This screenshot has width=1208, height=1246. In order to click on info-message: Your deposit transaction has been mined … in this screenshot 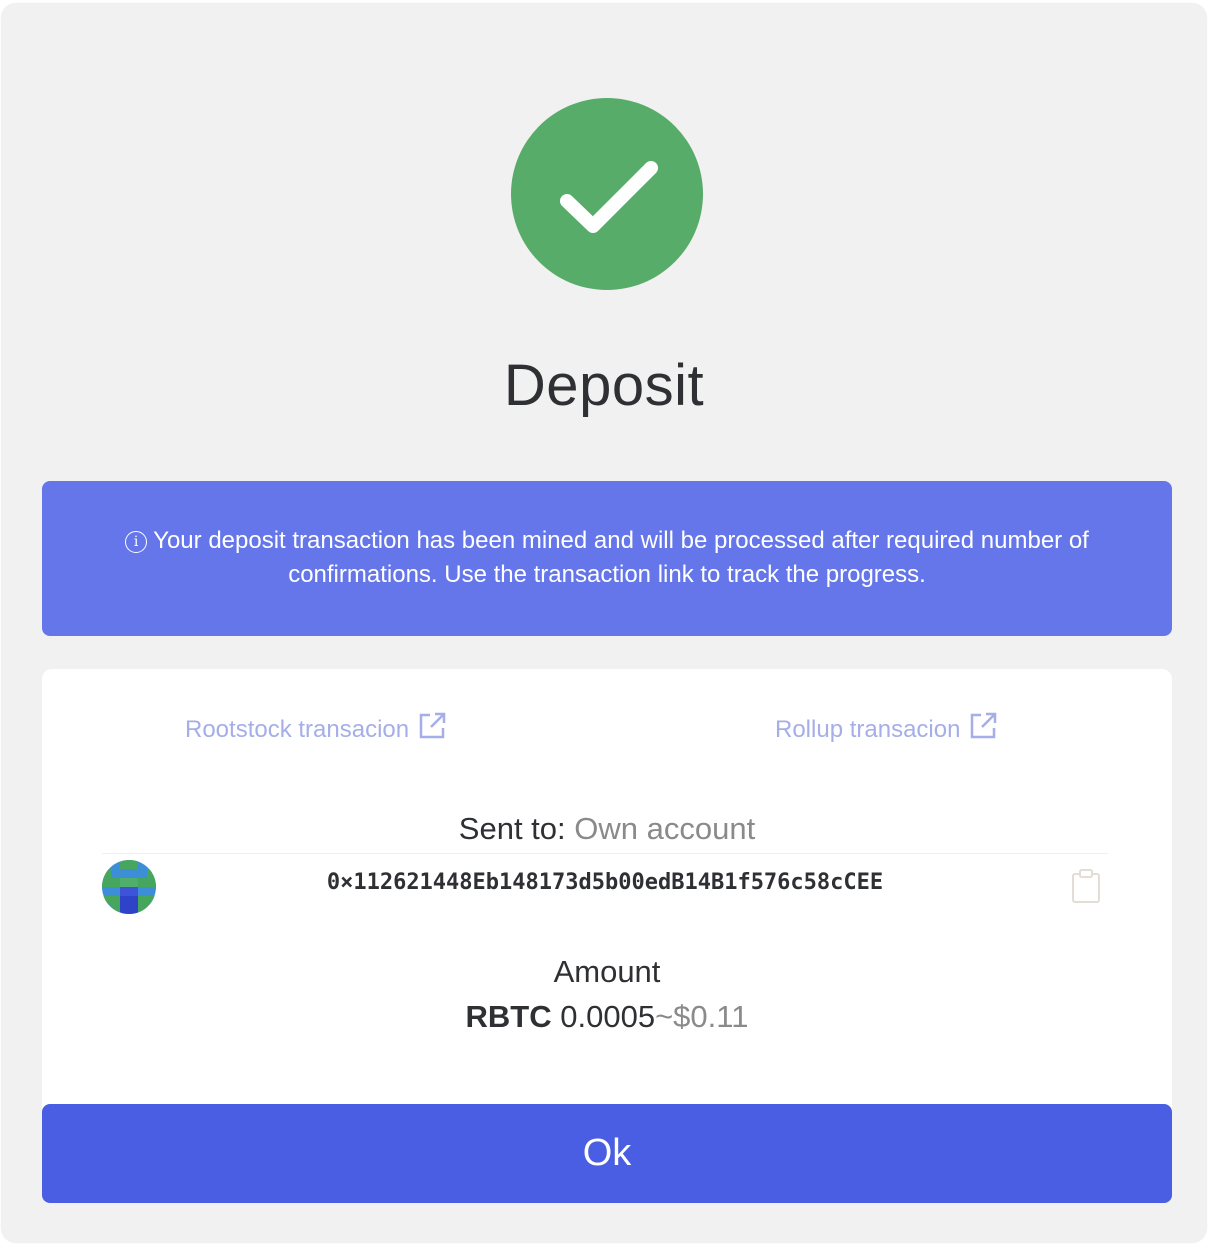, I will do `click(621, 557)`.